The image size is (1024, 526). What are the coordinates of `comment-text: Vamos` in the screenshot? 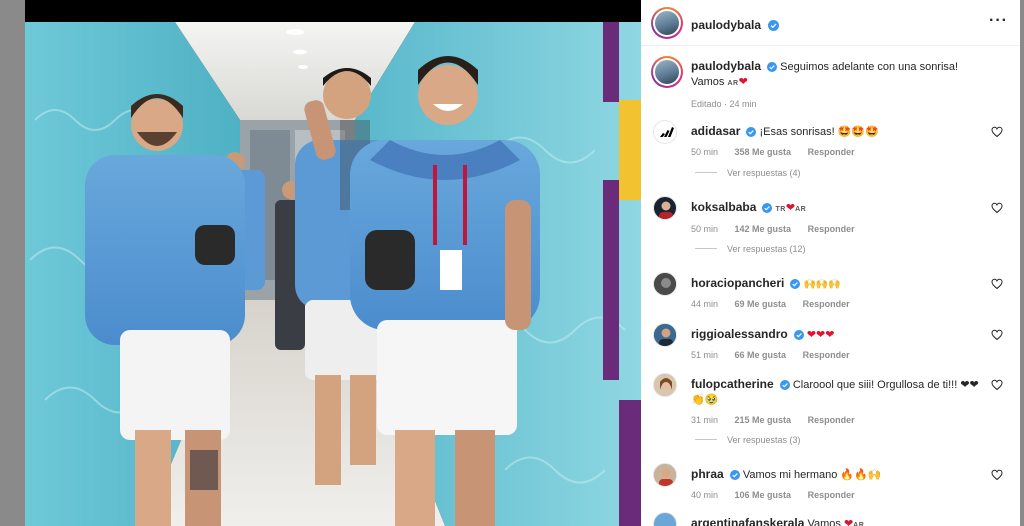 It's located at (824, 522).